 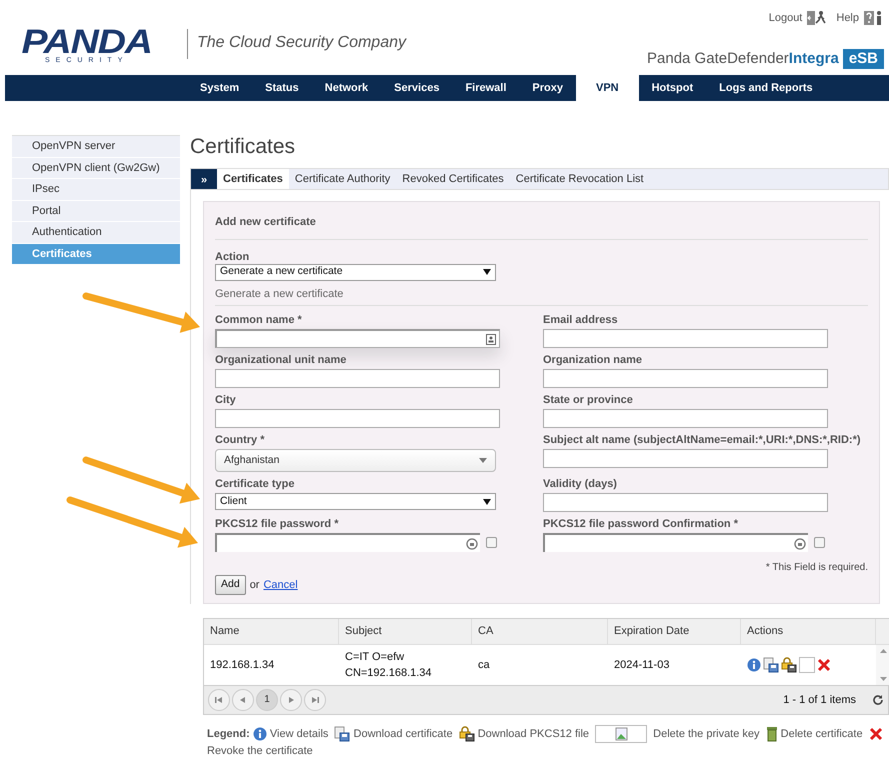 I want to click on column-header: CA, so click(x=540, y=631).